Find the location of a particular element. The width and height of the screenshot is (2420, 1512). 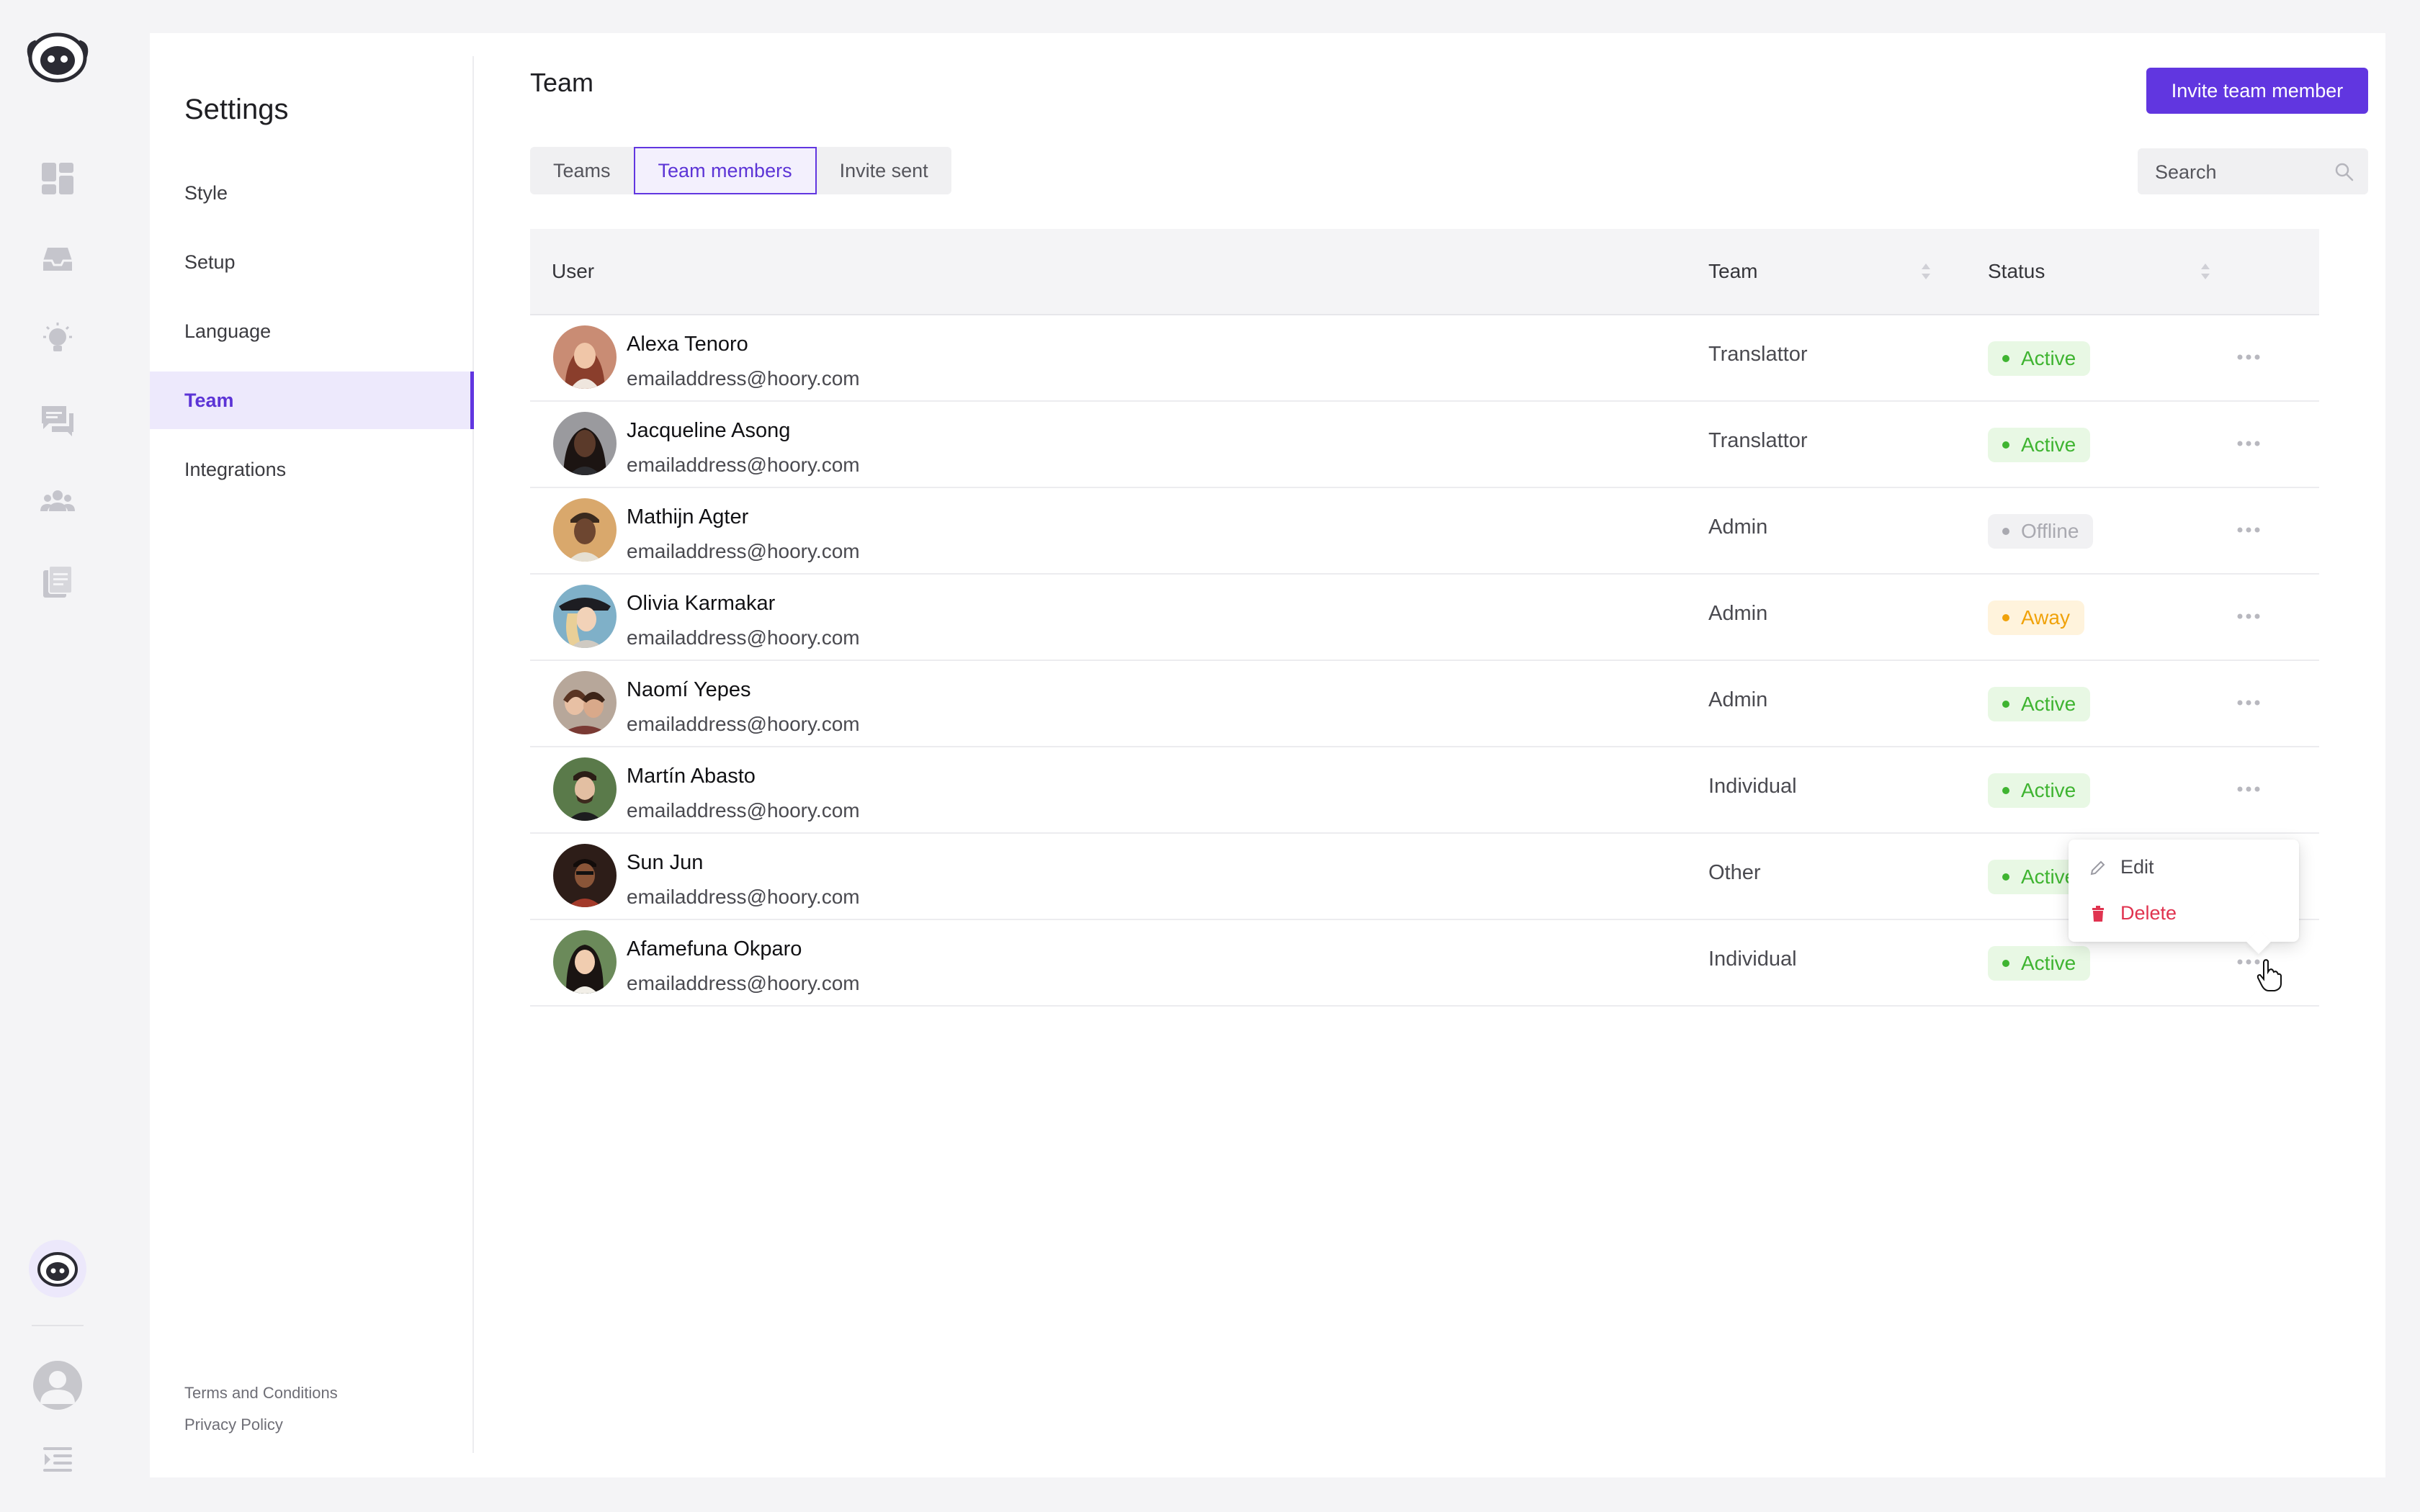

column-team: Team is located at coordinates (1732, 271).